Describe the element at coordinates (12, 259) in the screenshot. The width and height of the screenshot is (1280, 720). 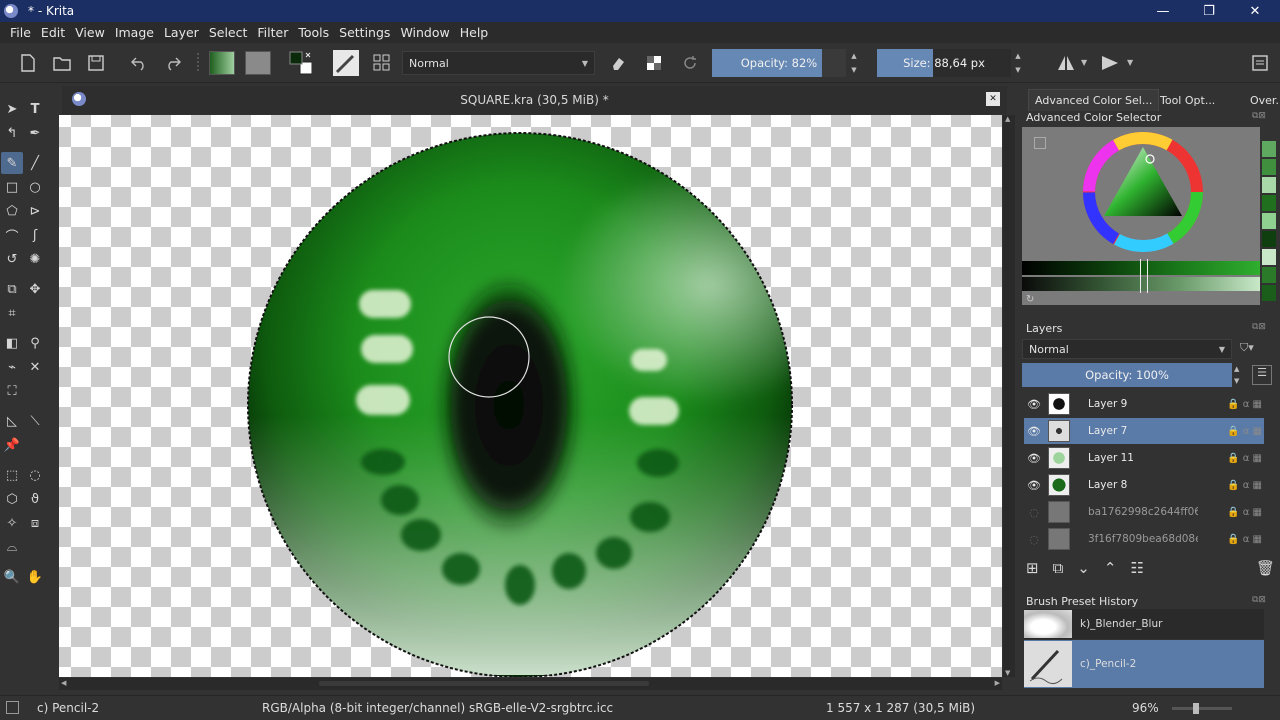
I see `dynamic-brush-tool-icon: ↺` at that location.